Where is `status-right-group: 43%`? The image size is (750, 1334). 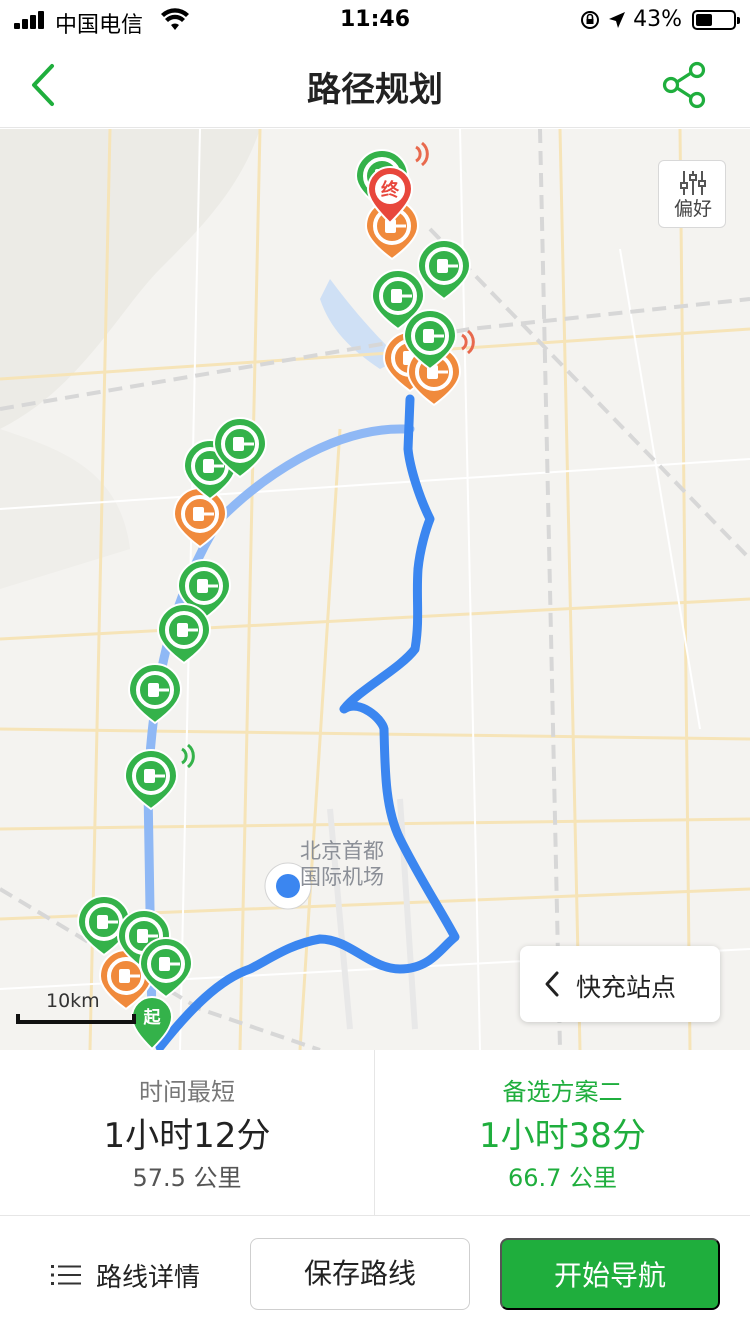 status-right-group: 43% is located at coordinates (659, 19).